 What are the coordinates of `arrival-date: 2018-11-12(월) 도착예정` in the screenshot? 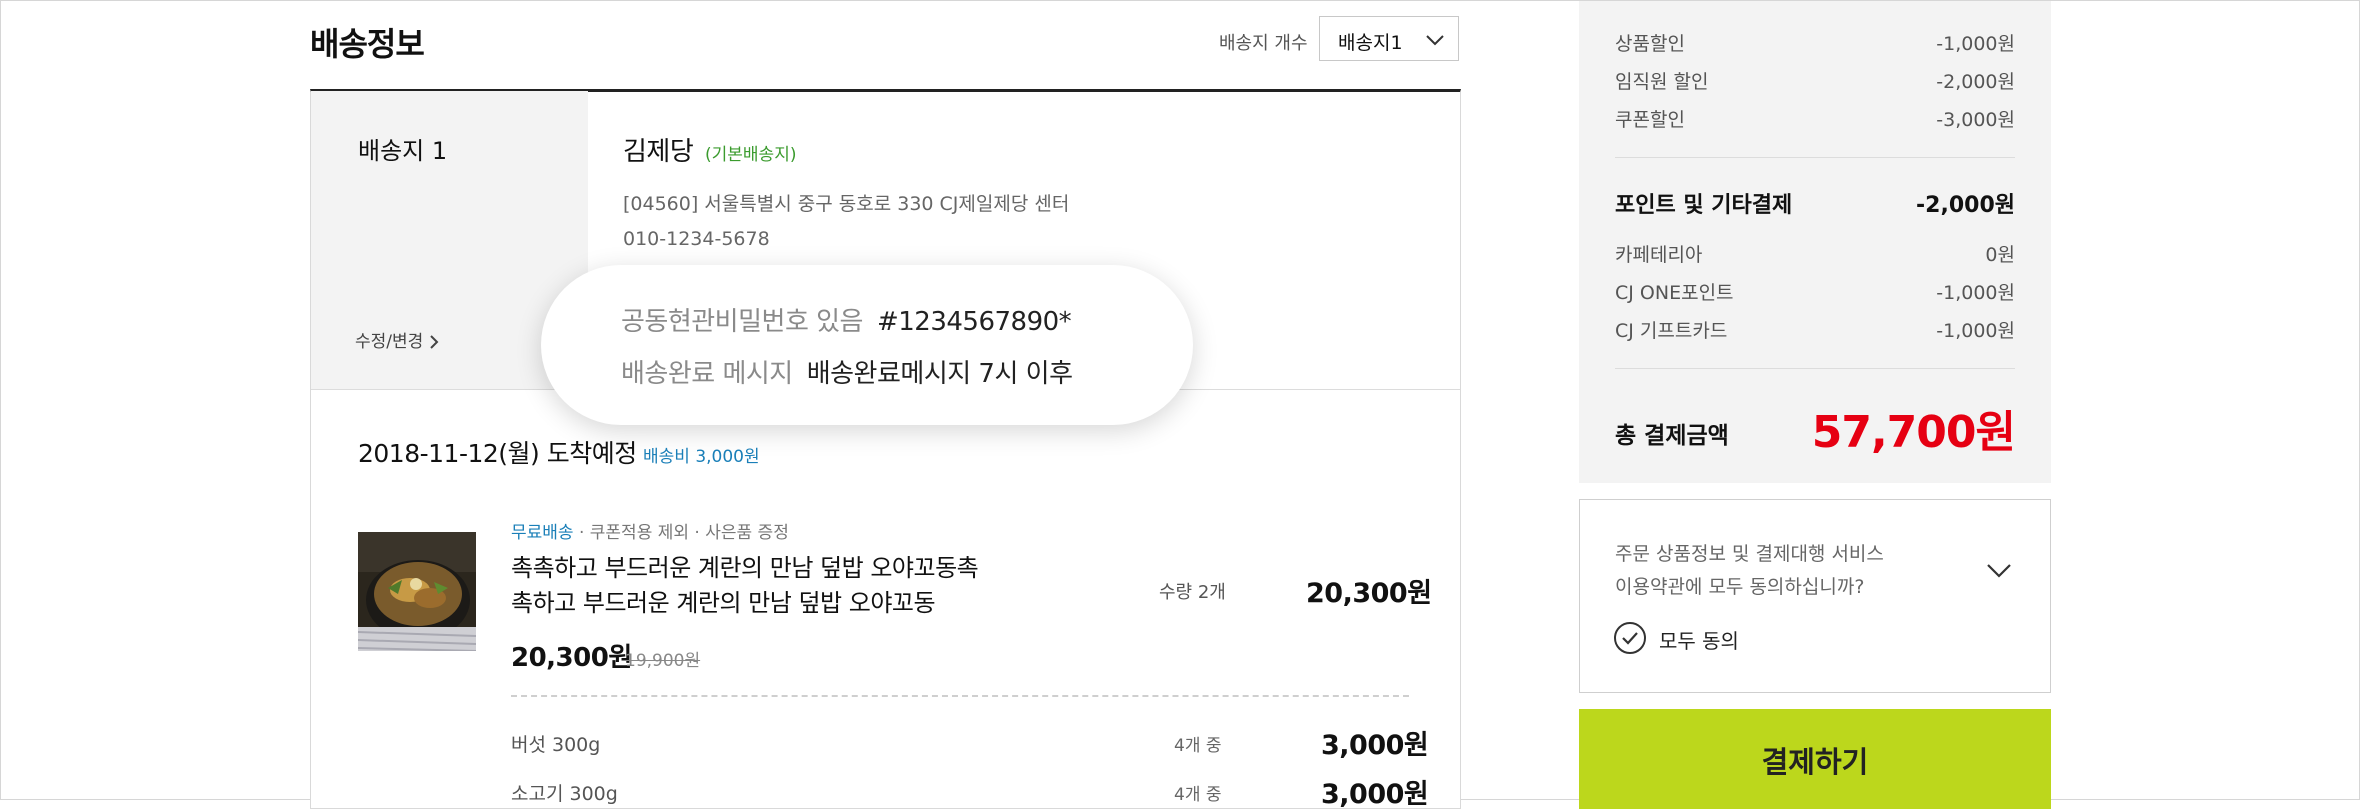 It's located at (497, 453).